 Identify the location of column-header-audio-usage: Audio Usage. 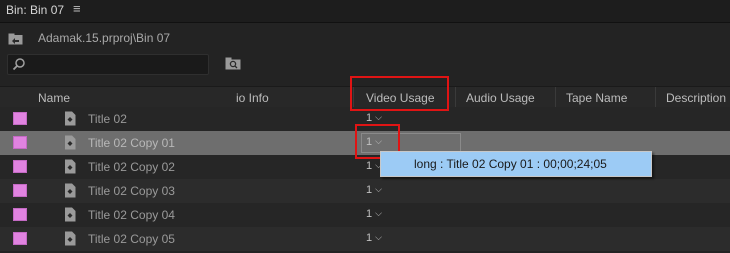
(500, 98).